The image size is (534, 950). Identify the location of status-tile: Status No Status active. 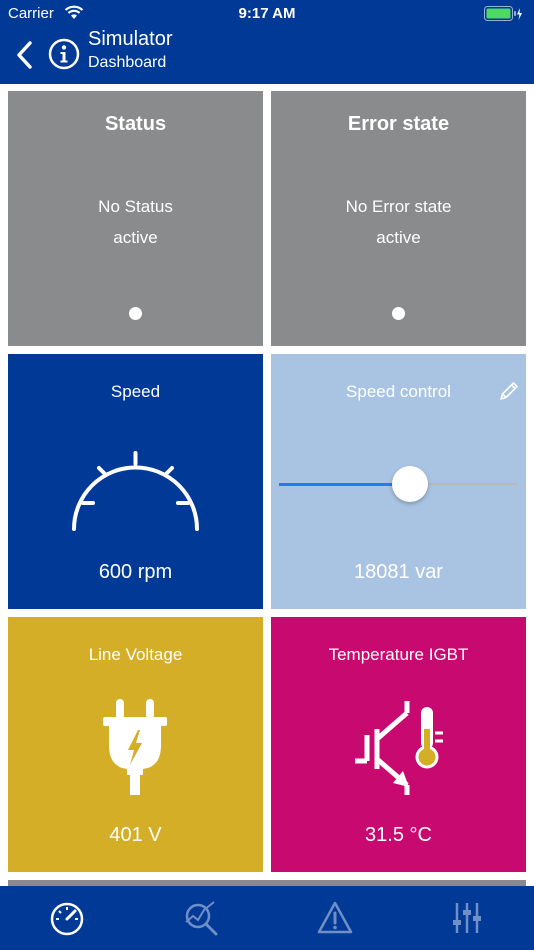
(135, 218).